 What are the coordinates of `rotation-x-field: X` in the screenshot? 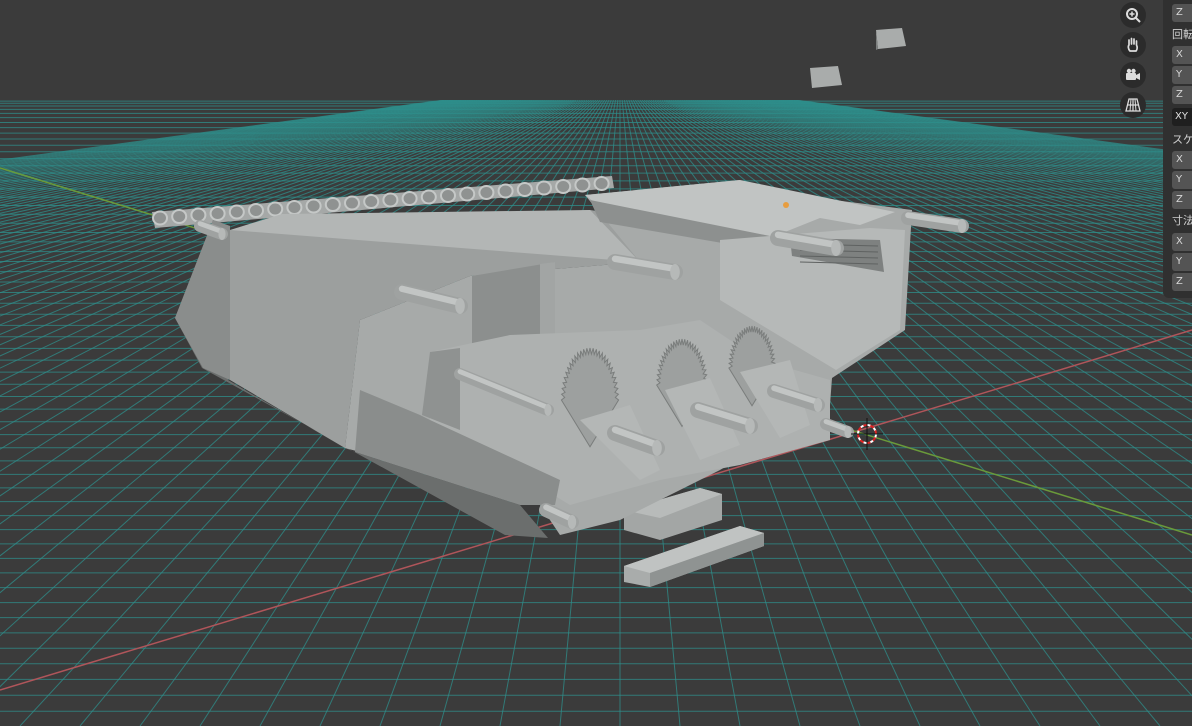 It's located at (1182, 55).